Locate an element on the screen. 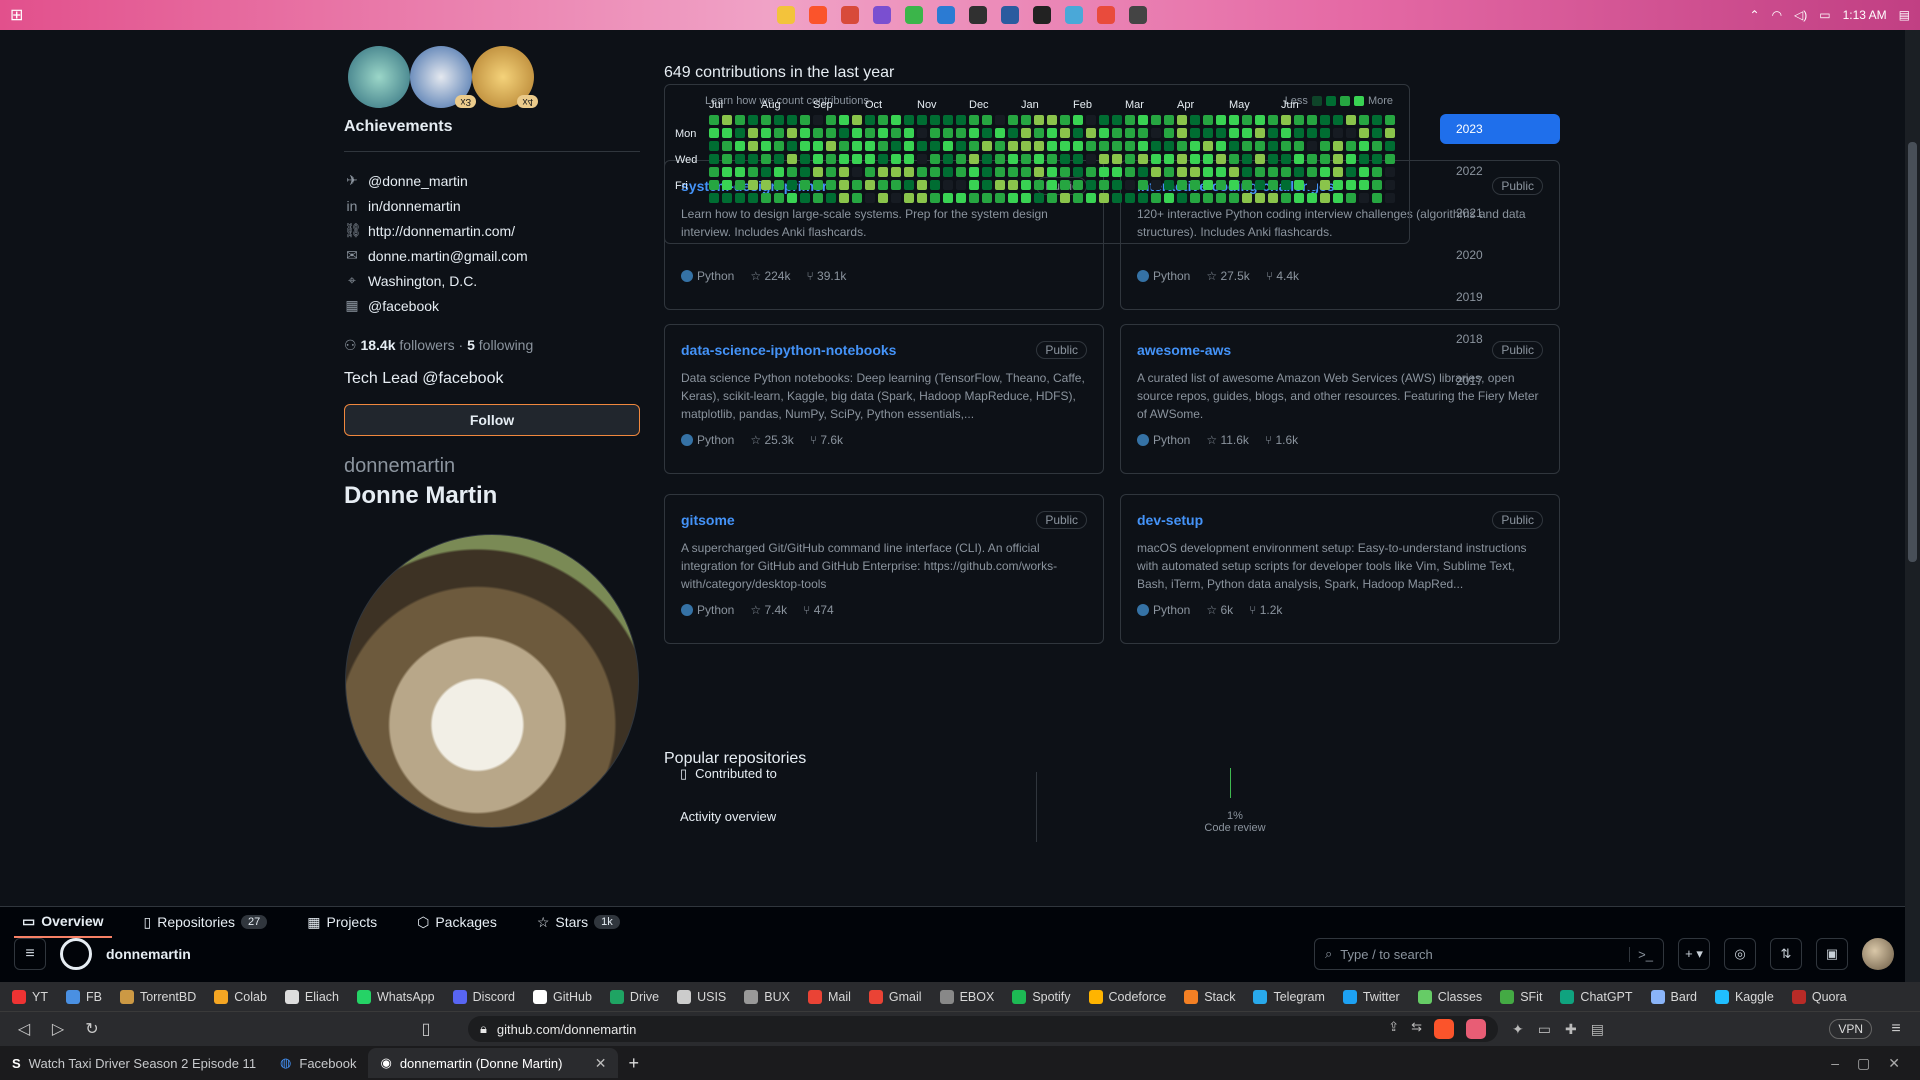 This screenshot has width=1920, height=1080. puzzle-icon: ✚ is located at coordinates (1571, 1029).